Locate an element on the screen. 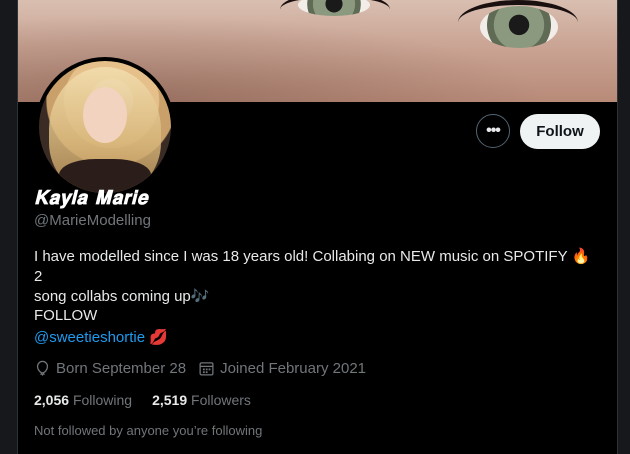  followers-label: Followers is located at coordinates (221, 400).